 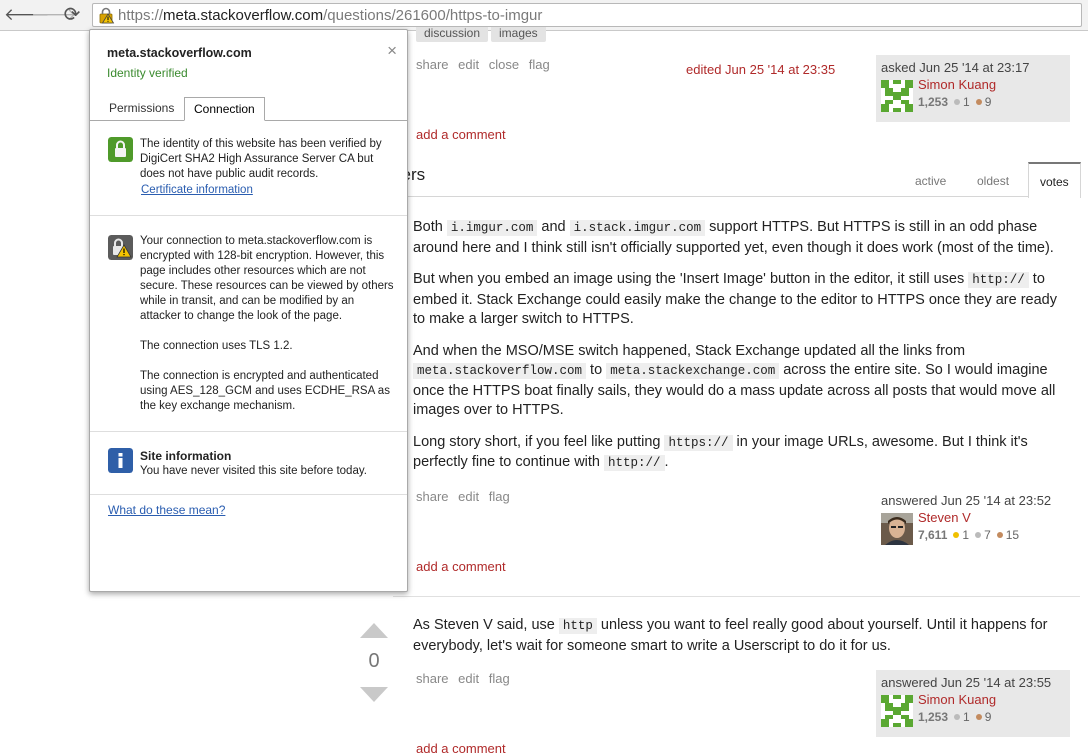 I want to click on silver-badge-count: 7, so click(x=987, y=535).